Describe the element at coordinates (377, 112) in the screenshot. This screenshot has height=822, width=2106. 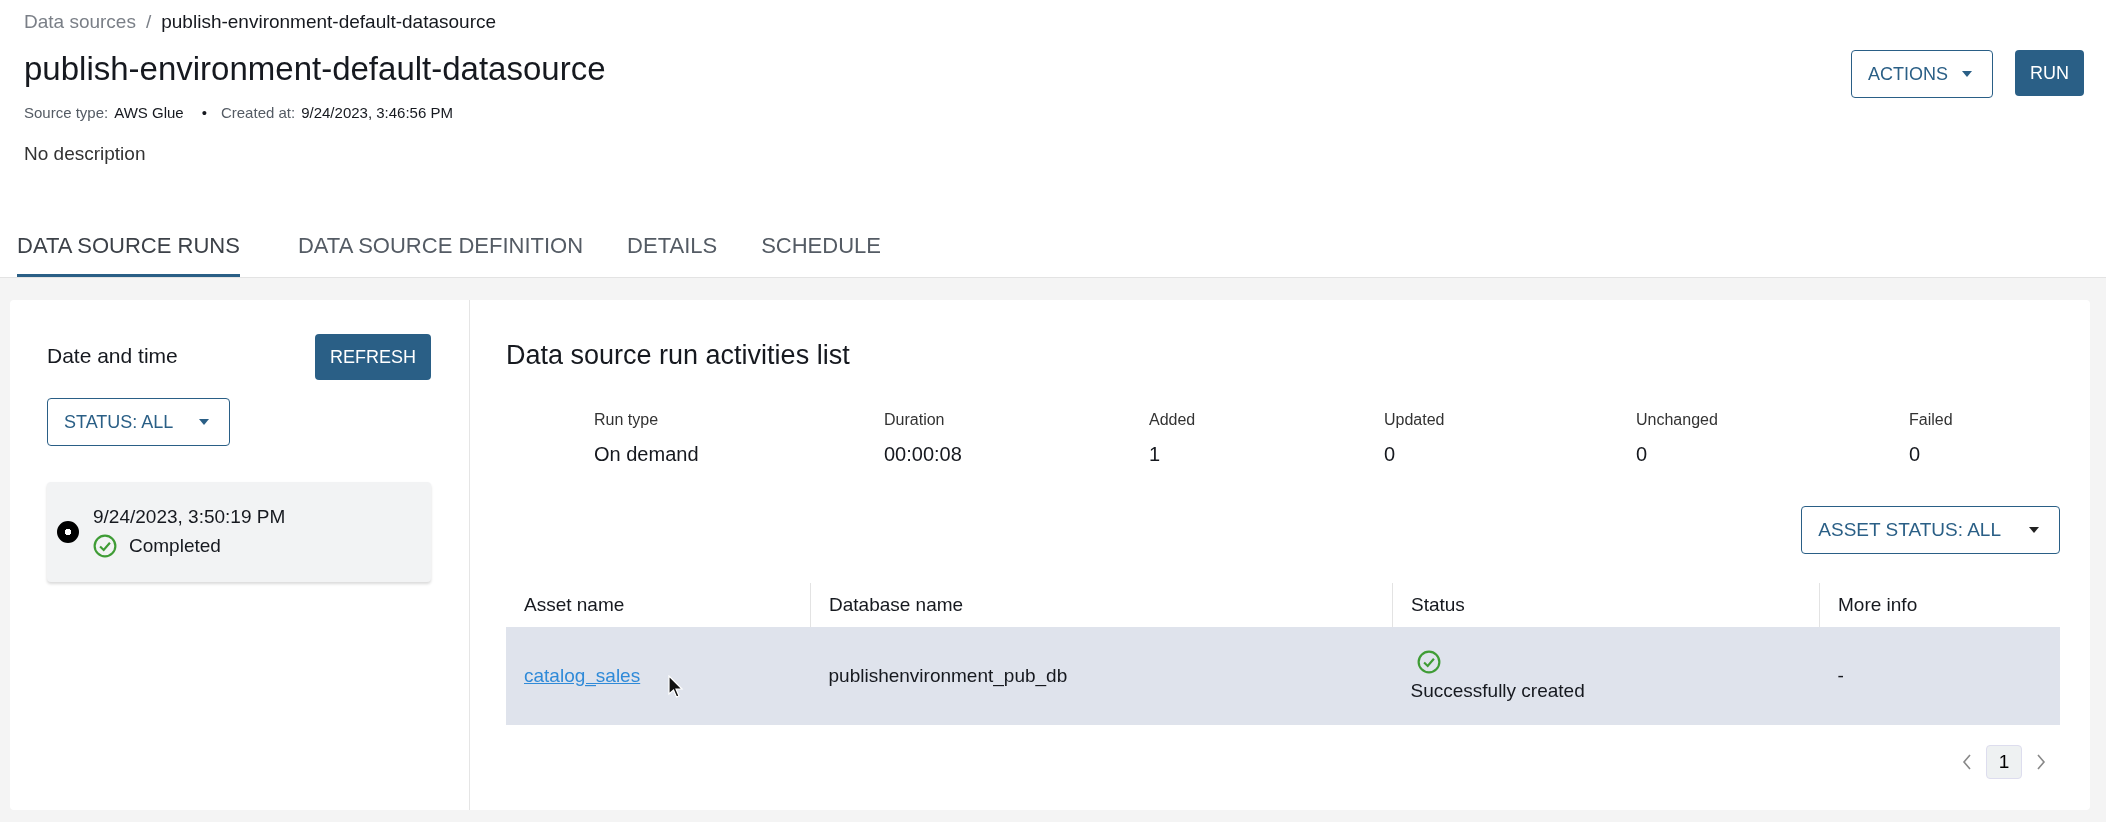
I see `meta-value: 9/24/2023, 3:46:56 PM` at that location.